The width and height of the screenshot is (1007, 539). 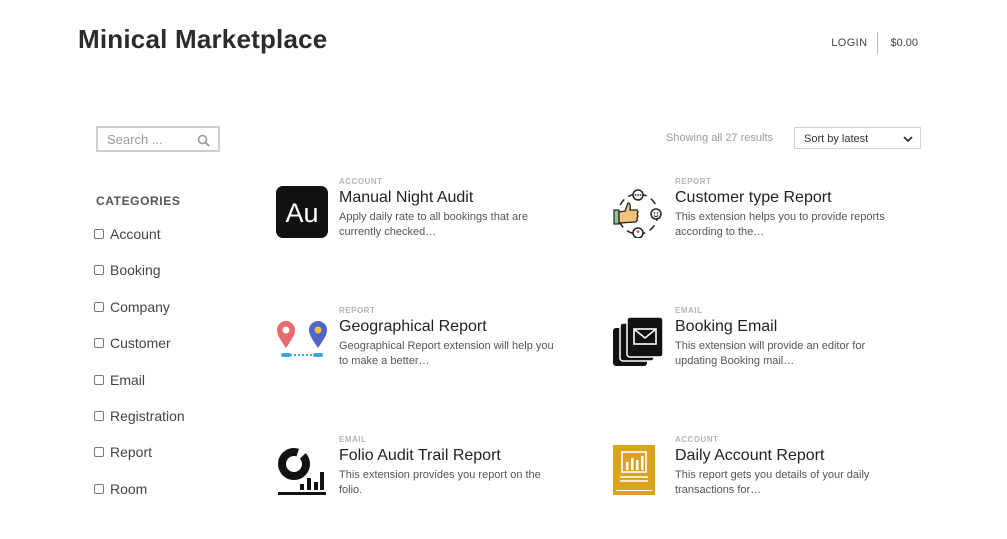 What do you see at coordinates (753, 198) in the screenshot?
I see `product-title: Customer type Report` at bounding box center [753, 198].